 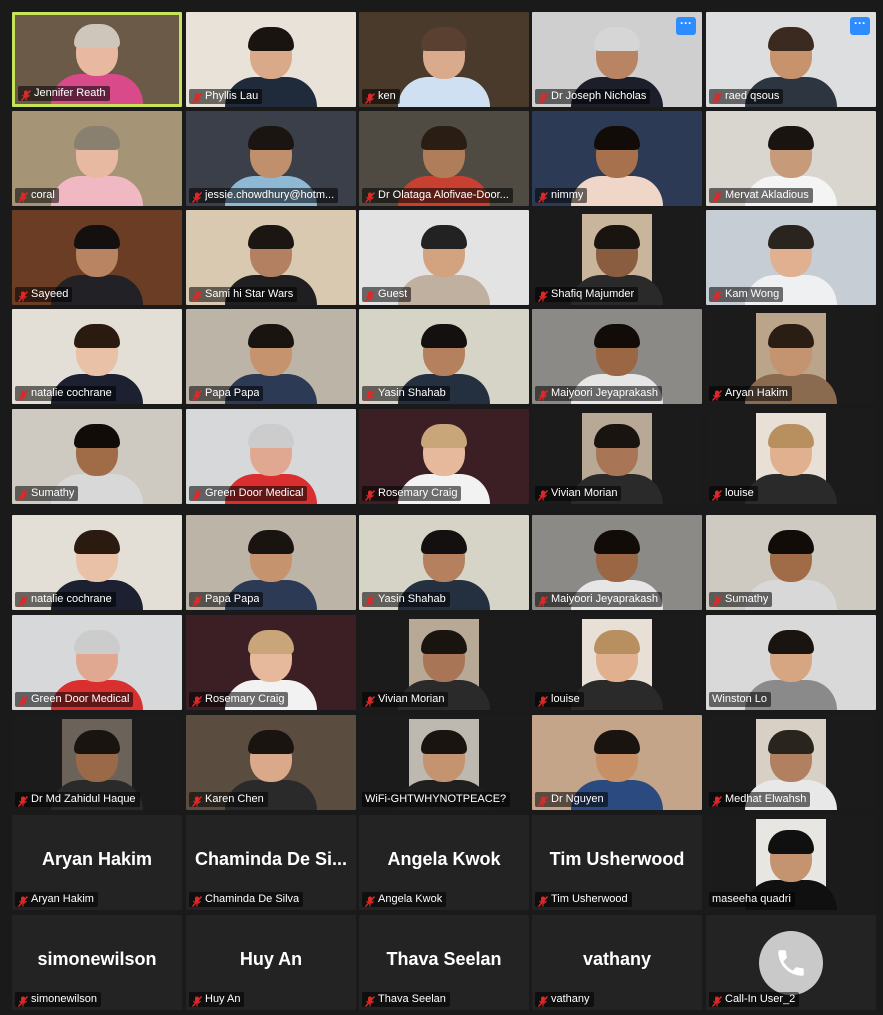 What do you see at coordinates (444, 257) in the screenshot?
I see `participant-tile: Guest` at bounding box center [444, 257].